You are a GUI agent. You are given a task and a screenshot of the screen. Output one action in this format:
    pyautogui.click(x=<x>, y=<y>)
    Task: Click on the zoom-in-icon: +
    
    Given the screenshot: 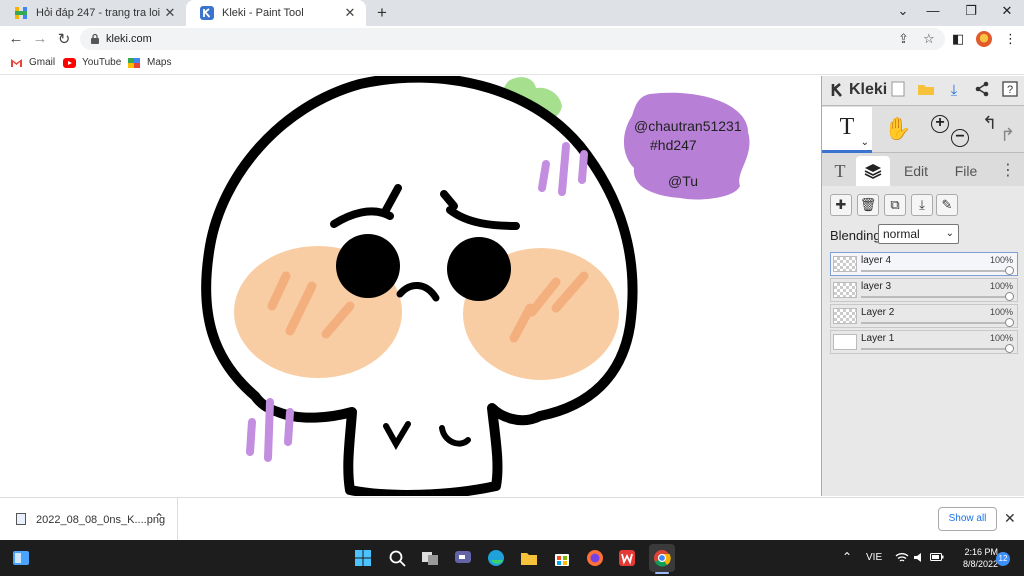 What is the action you would take?
    pyautogui.click(x=940, y=124)
    